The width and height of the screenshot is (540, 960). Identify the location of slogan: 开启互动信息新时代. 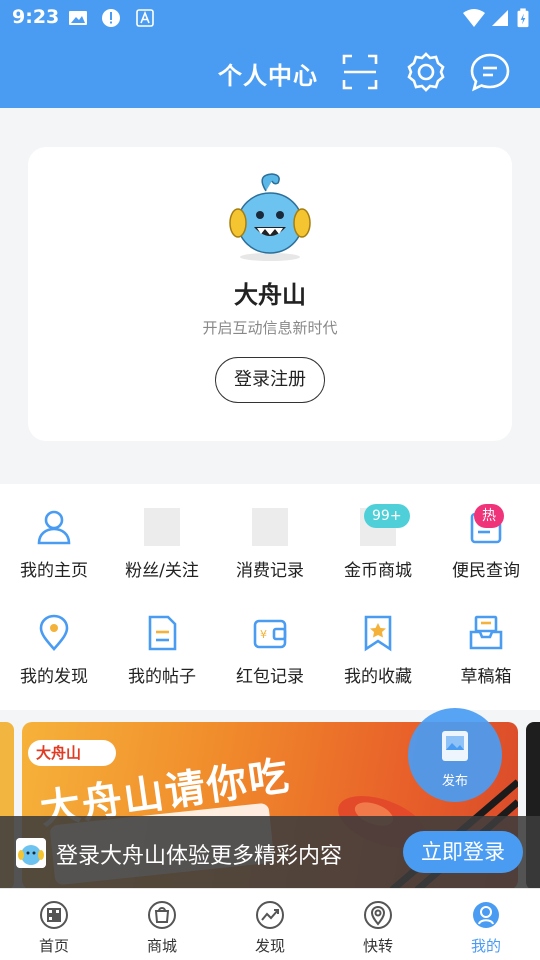
(270, 328).